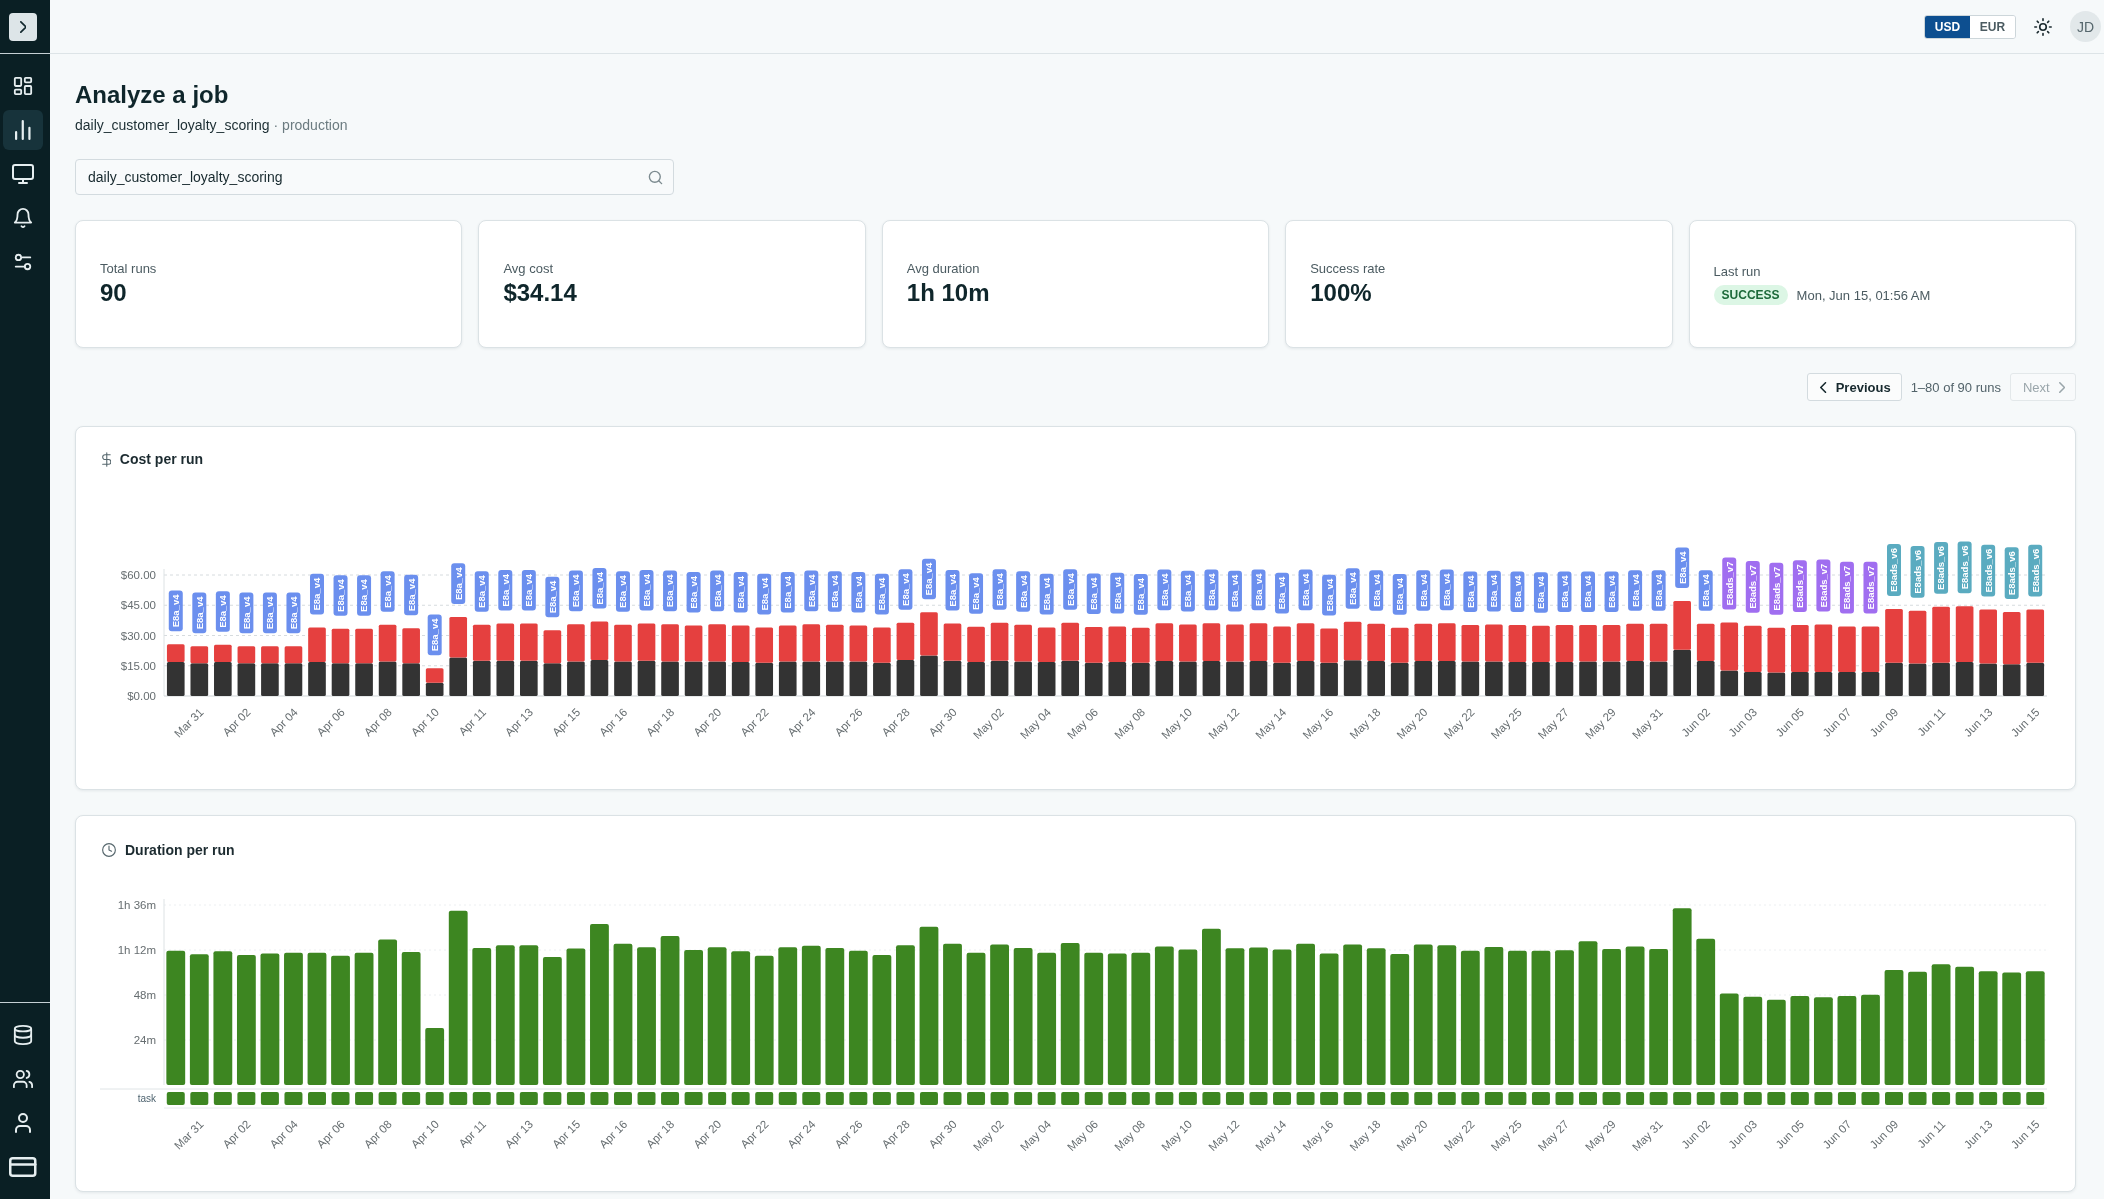 The image size is (2104, 1199). Describe the element at coordinates (1271, 723) in the screenshot. I see `date-label: May 14` at that location.